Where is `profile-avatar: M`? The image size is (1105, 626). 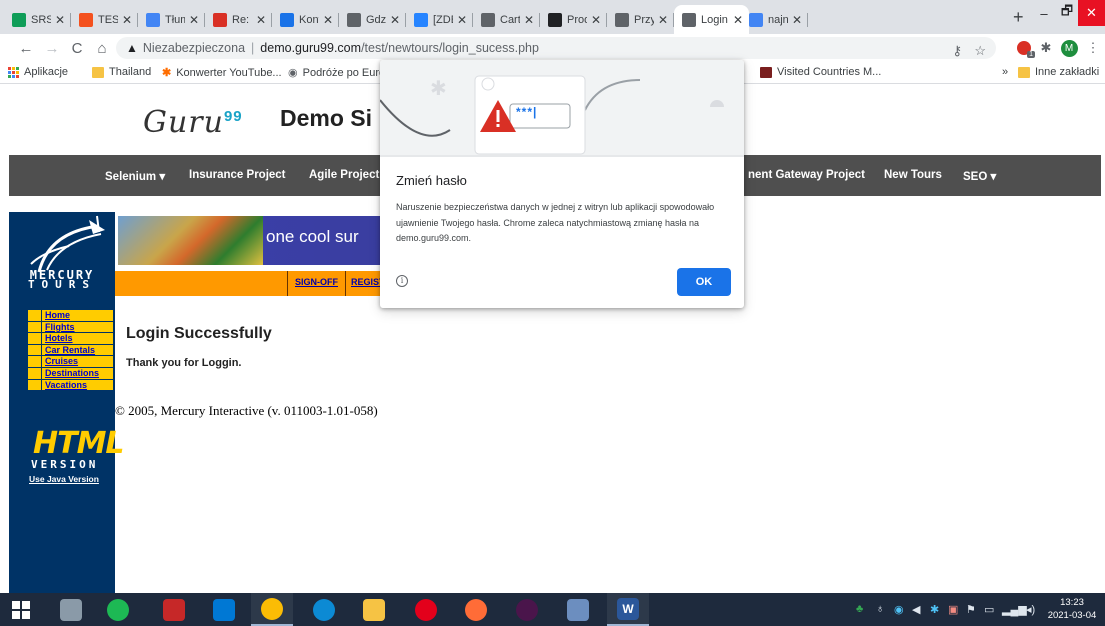 profile-avatar: M is located at coordinates (1069, 48).